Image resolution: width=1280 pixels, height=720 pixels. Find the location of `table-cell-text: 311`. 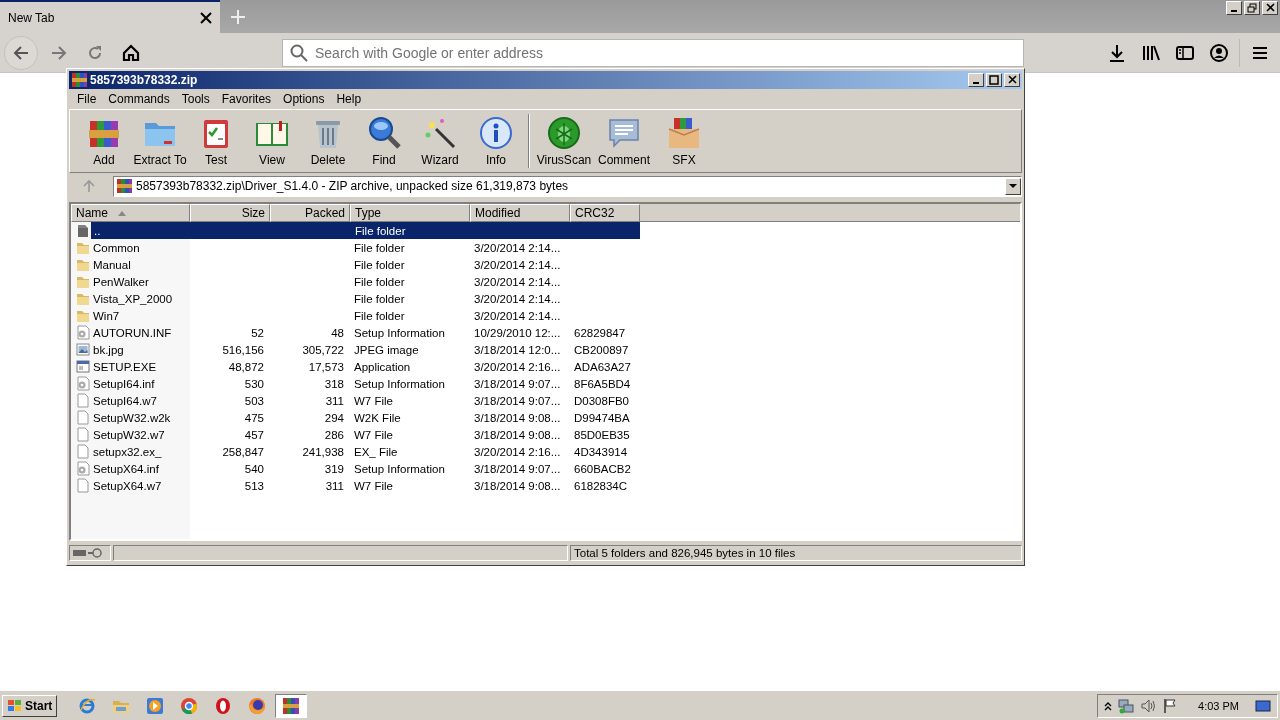

table-cell-text: 311 is located at coordinates (334, 485).